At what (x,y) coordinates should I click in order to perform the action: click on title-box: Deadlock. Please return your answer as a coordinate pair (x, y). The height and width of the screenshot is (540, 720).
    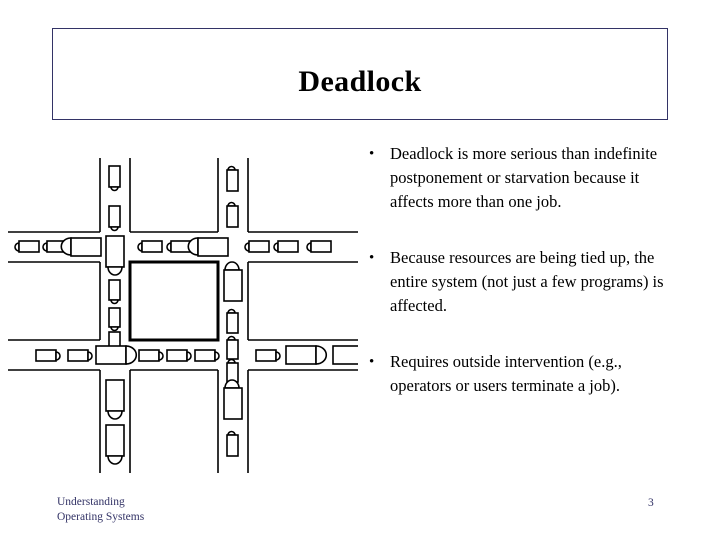
    Looking at the image, I should click on (360, 74).